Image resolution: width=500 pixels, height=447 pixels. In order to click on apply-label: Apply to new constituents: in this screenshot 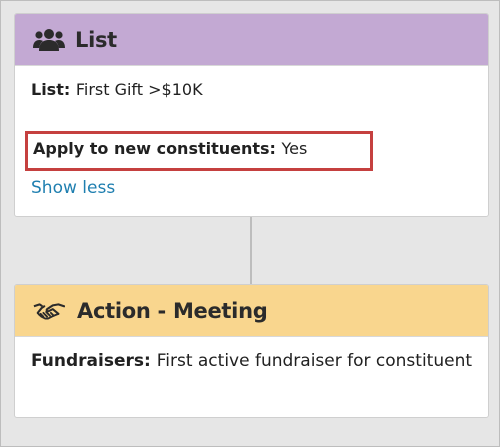, I will do `click(157, 148)`.